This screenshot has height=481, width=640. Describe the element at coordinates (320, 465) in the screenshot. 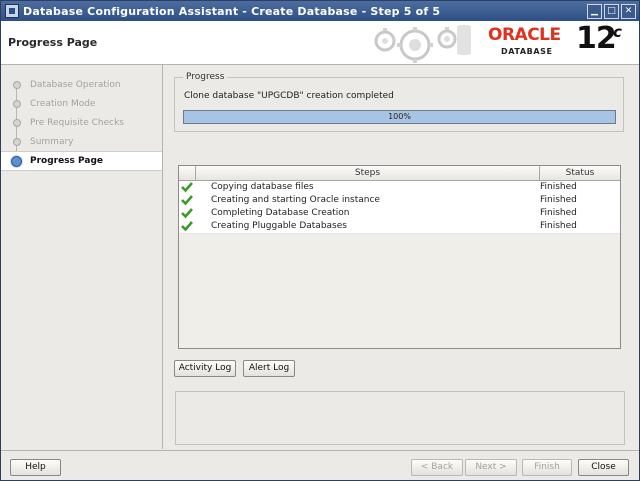

I see `footer-bar: Help < Back Next > Finish Close` at that location.